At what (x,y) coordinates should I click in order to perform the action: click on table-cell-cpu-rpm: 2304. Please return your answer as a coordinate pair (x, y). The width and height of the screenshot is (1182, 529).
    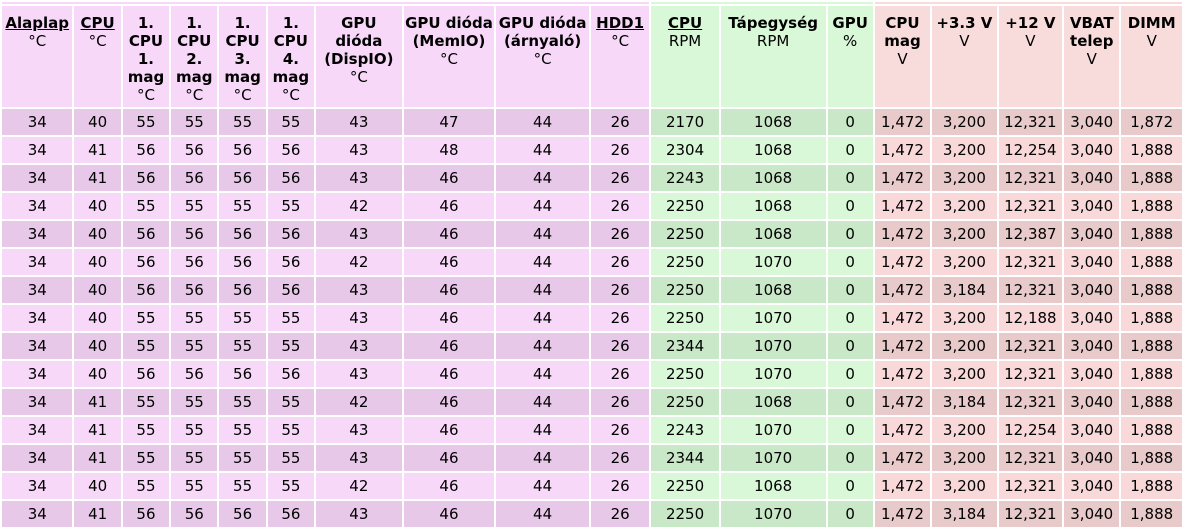
    Looking at the image, I should click on (685, 150).